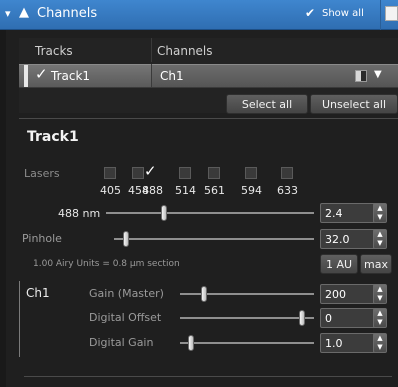  What do you see at coordinates (287, 190) in the screenshot?
I see `laser-wavelength: 633` at bounding box center [287, 190].